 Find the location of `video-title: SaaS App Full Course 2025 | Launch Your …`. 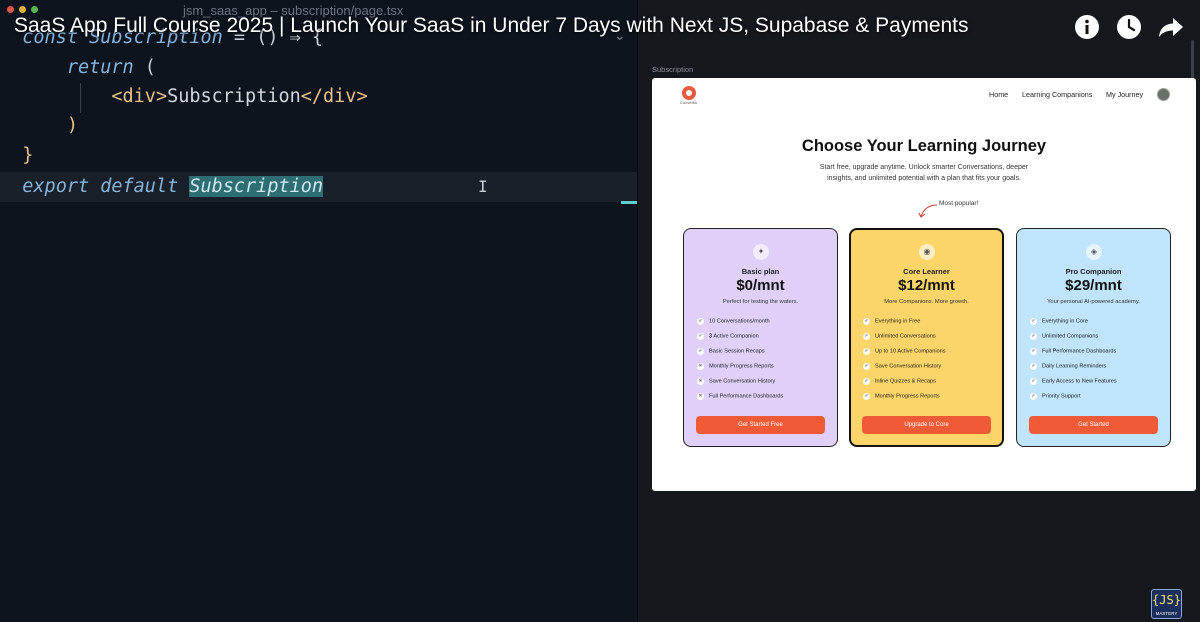

video-title: SaaS App Full Course 2025 | Launch Your … is located at coordinates (491, 26).